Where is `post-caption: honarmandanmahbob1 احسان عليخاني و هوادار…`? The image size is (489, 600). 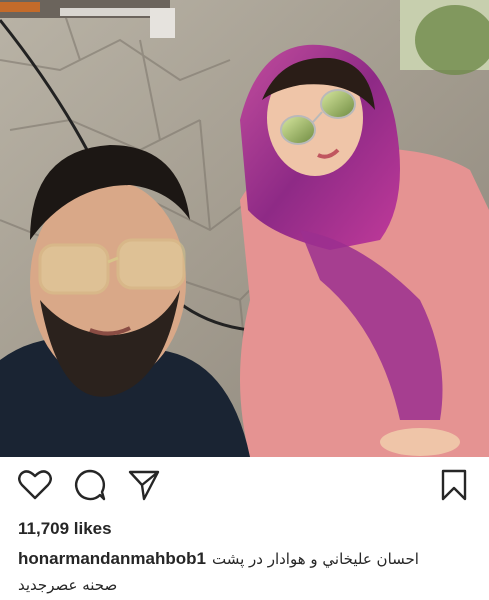
post-caption: honarmandanmahbob1 احسان عليخاني و هوادار… is located at coordinates (238, 572).